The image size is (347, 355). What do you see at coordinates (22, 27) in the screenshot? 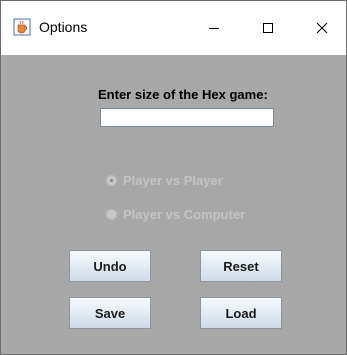
I see `java-cup-icon` at bounding box center [22, 27].